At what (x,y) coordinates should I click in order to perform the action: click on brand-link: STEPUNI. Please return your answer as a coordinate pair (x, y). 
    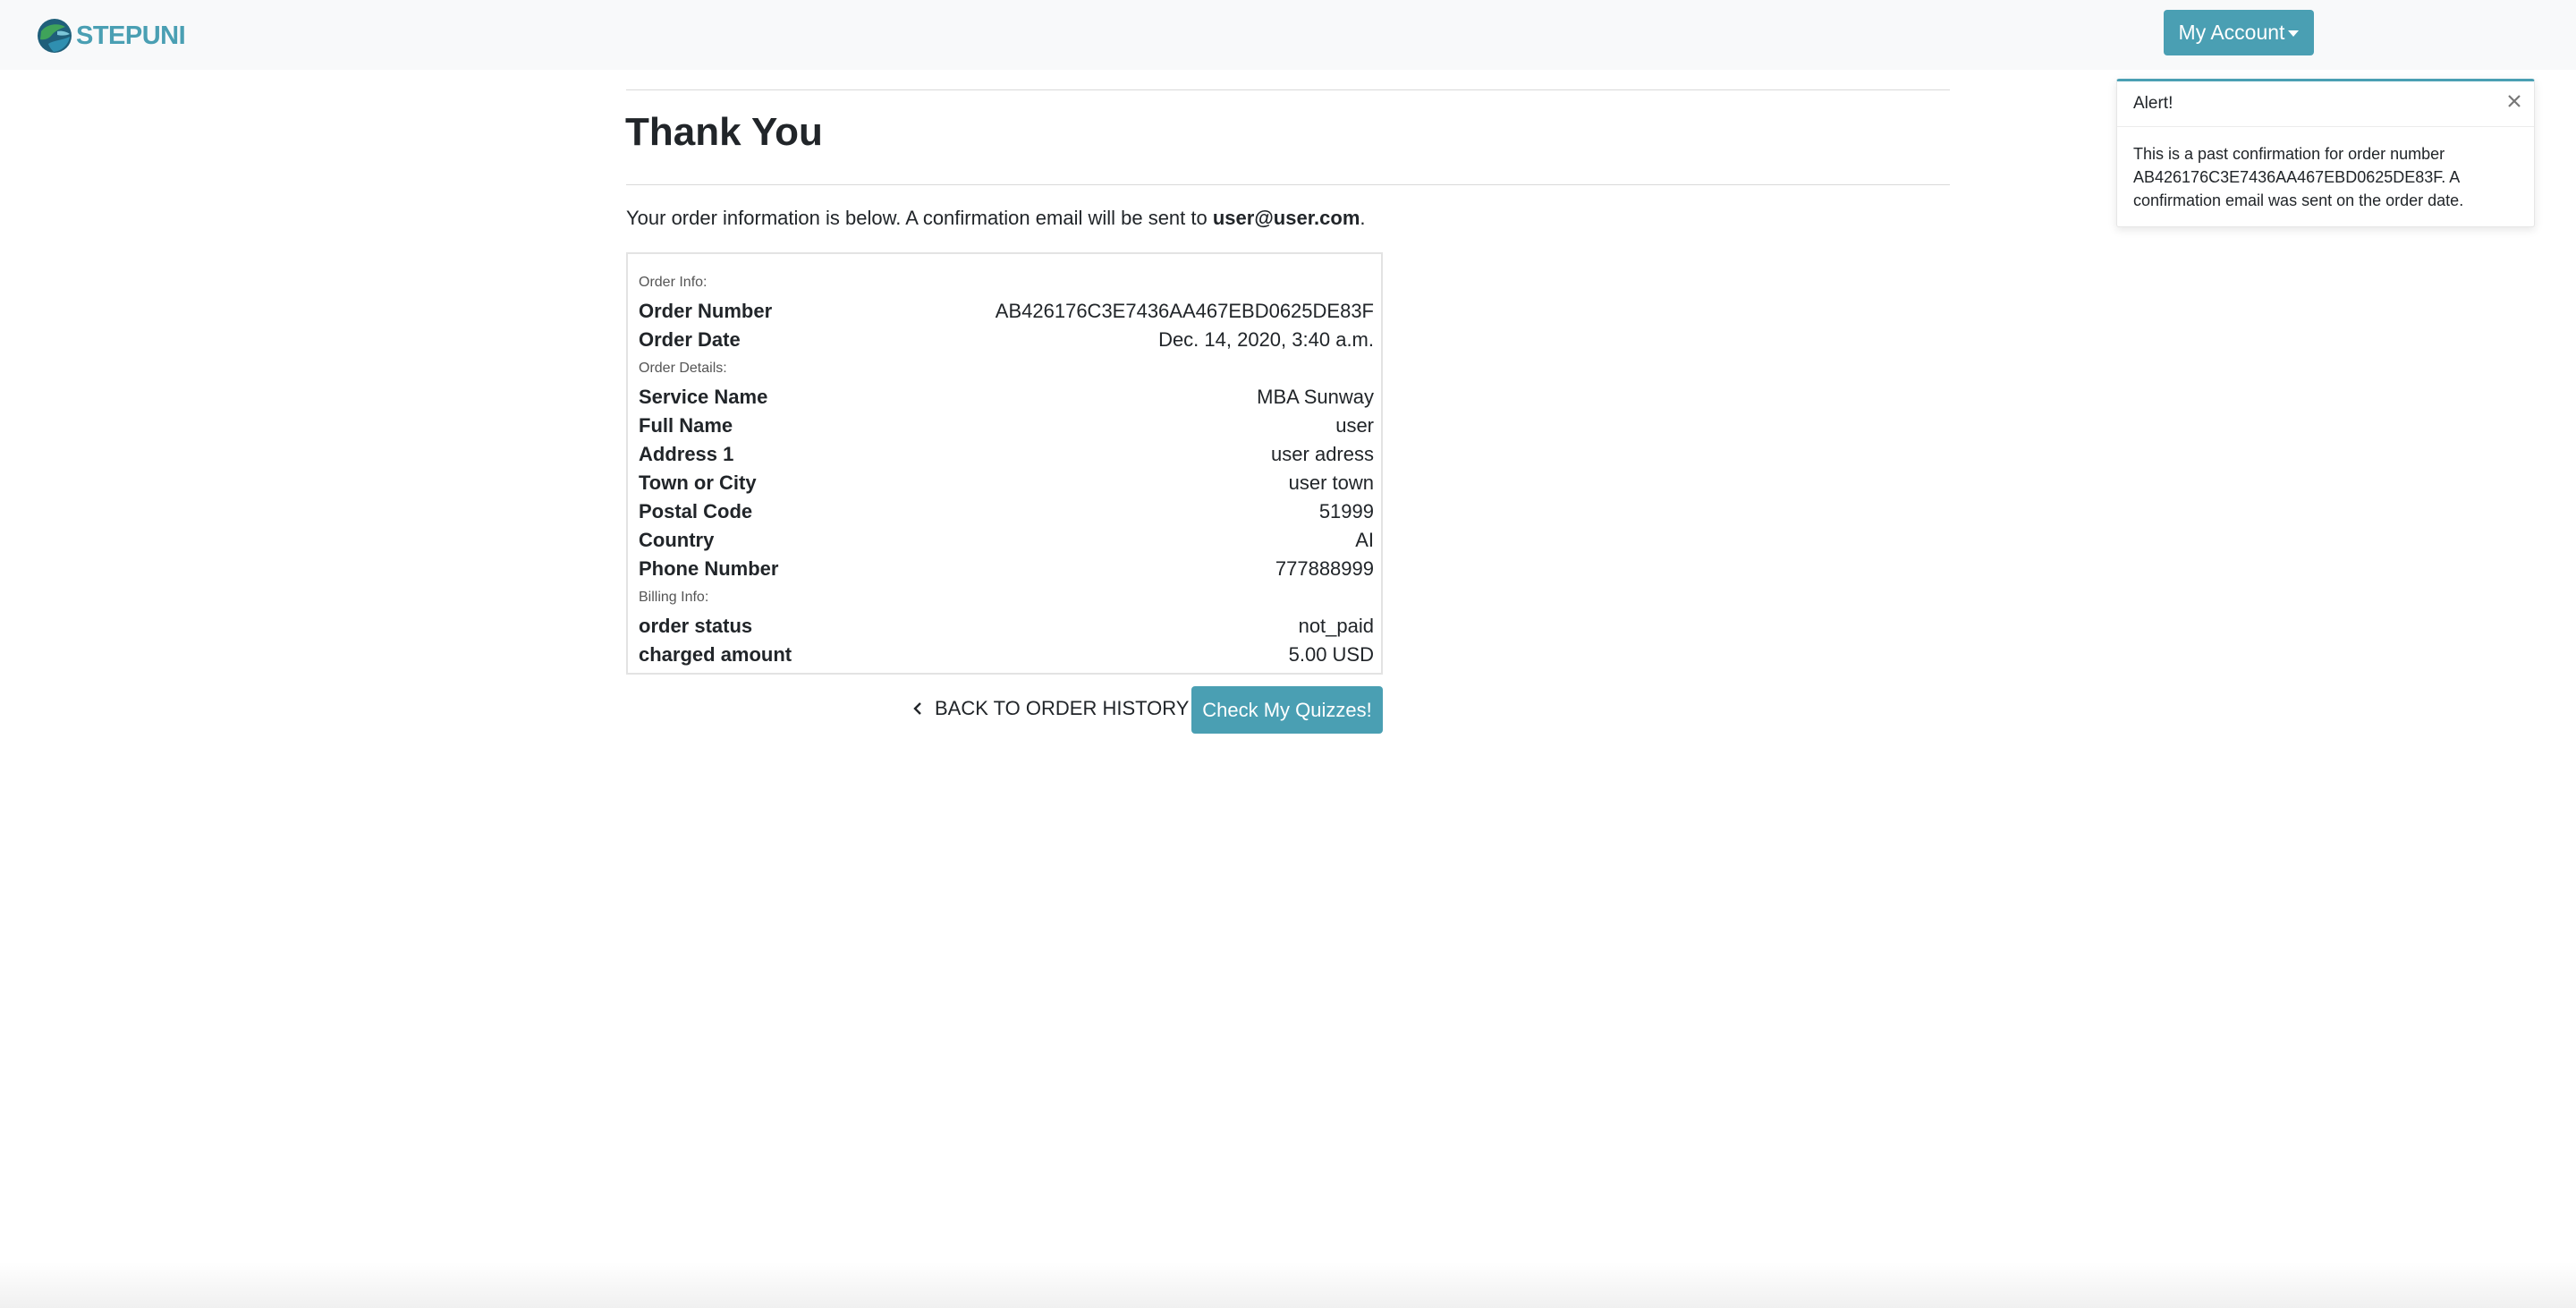
    Looking at the image, I should click on (111, 35).